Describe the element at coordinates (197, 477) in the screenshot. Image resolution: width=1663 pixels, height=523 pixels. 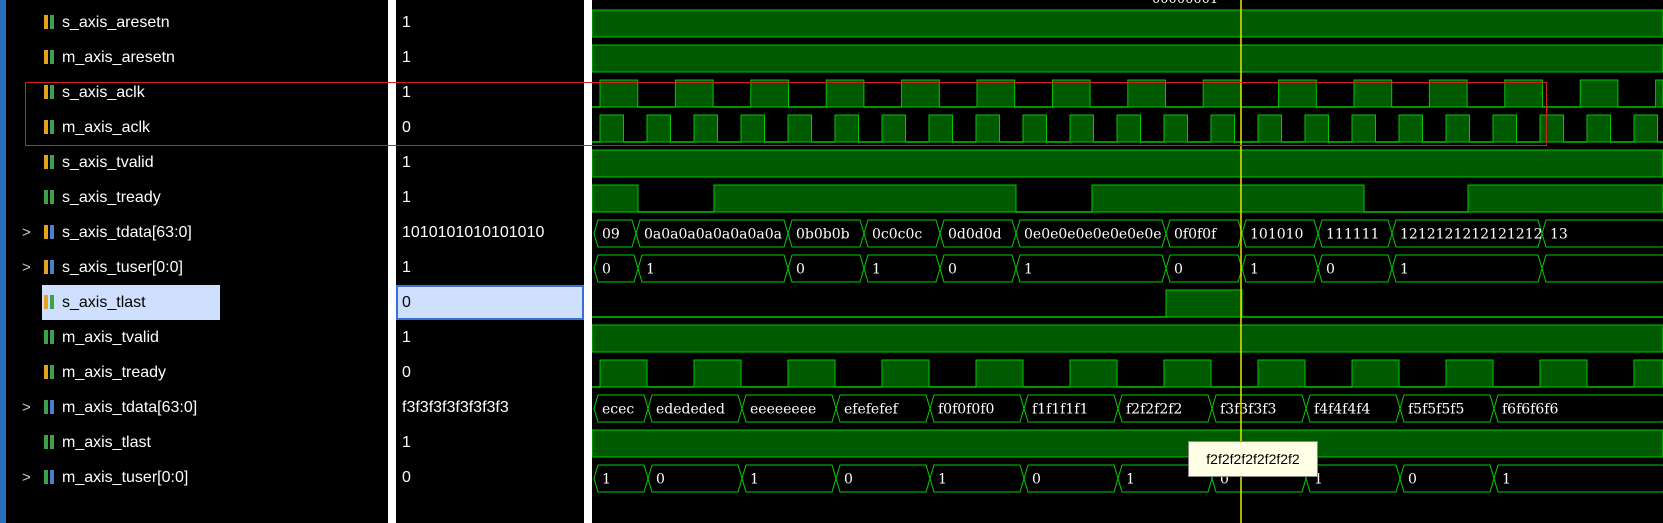
I see `signal-row: > m_axis_tuser[0:0]` at that location.